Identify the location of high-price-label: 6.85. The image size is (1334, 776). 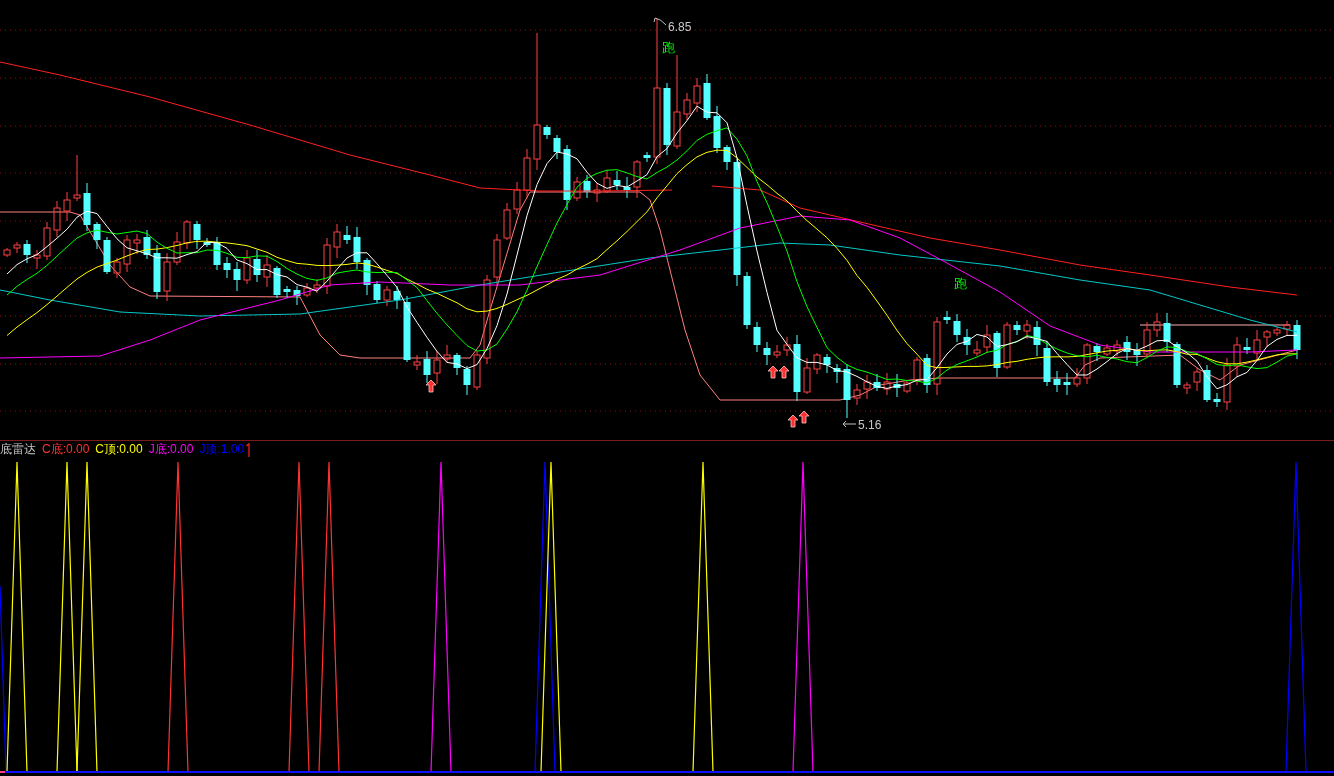
(680, 27).